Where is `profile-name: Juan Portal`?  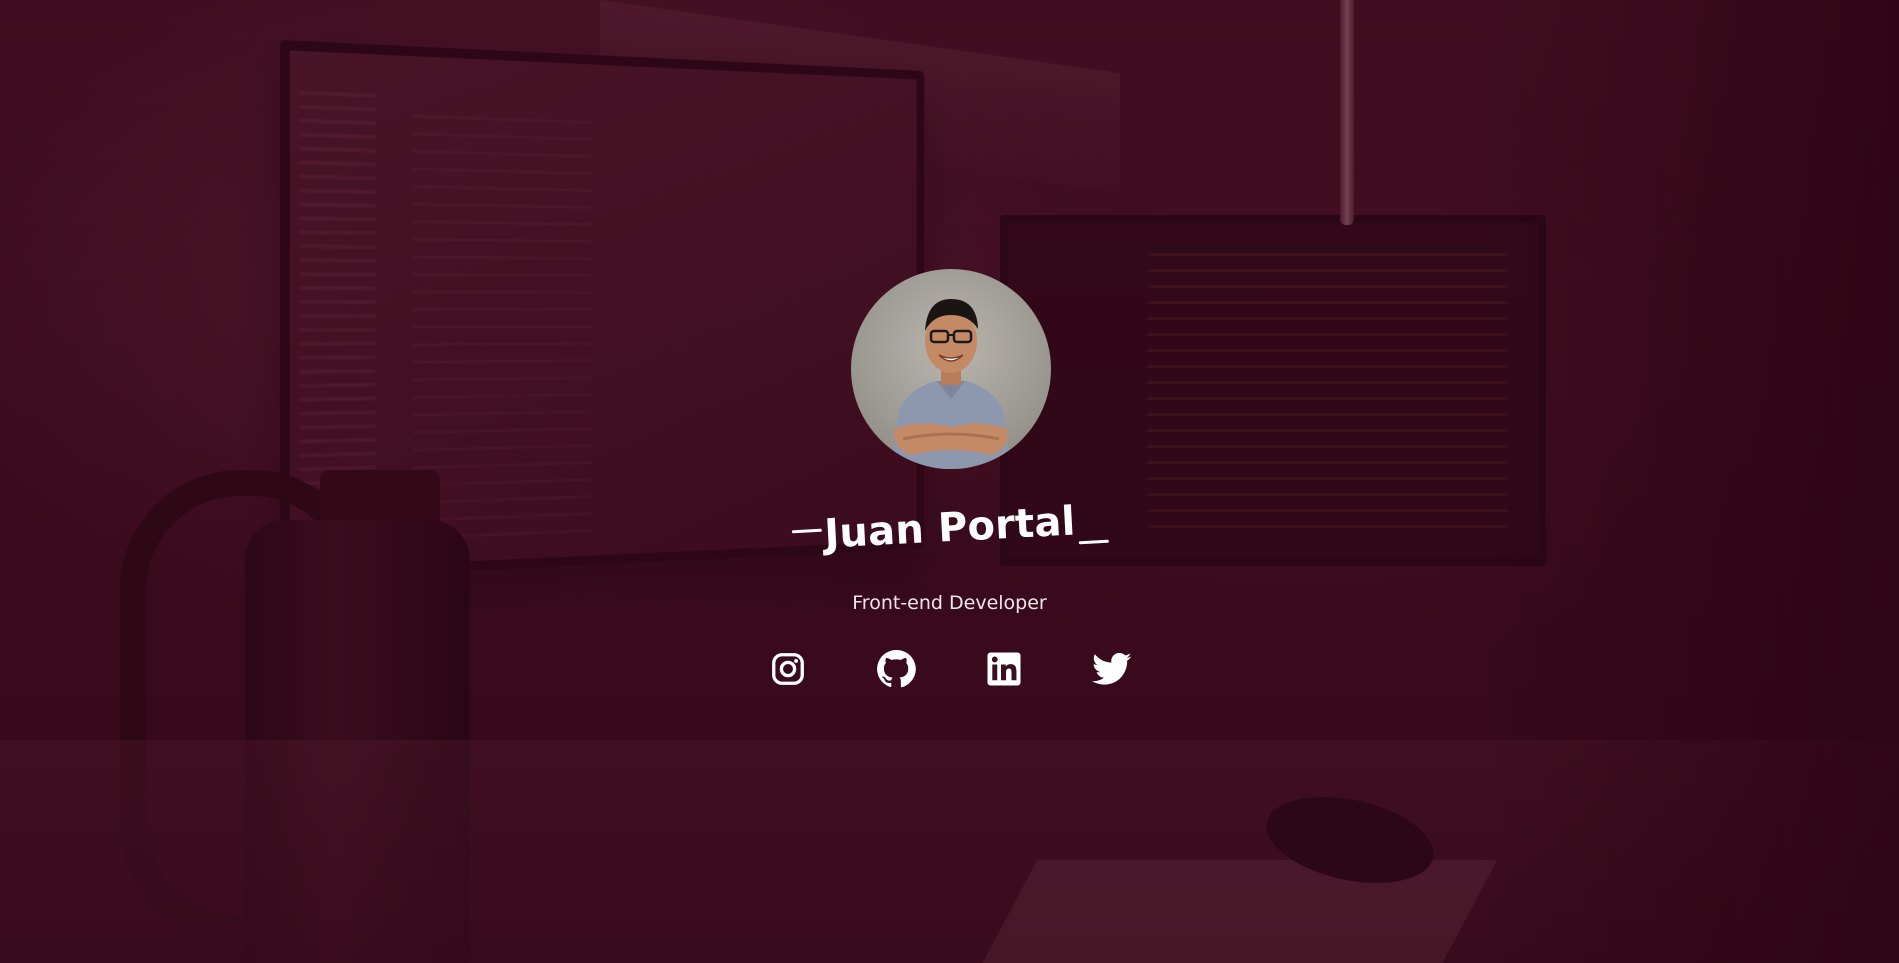 profile-name: Juan Portal is located at coordinates (950, 528).